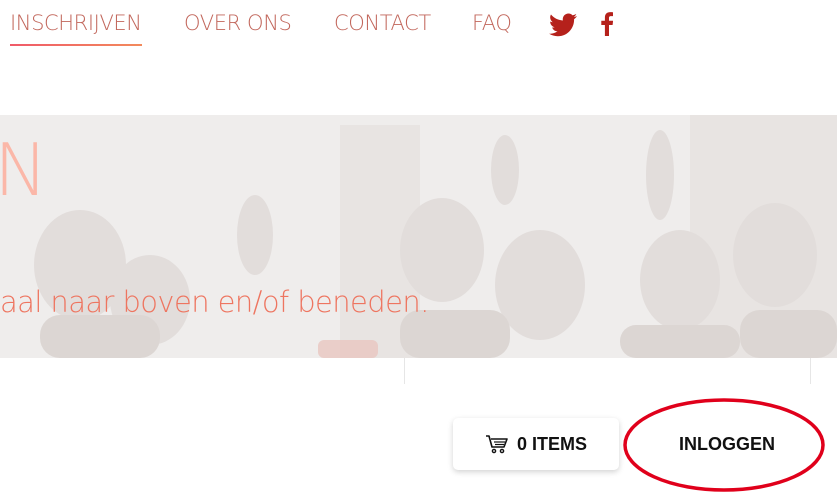 The image size is (837, 504). What do you see at coordinates (24, 170) in the screenshot?
I see `hero-title: N` at bounding box center [24, 170].